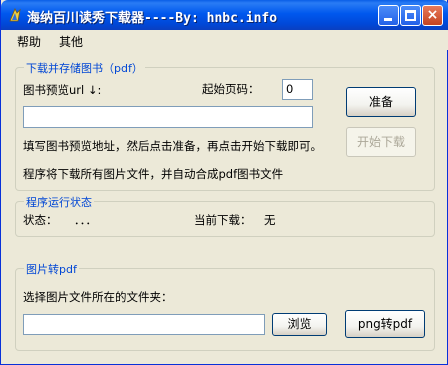 The height and width of the screenshot is (365, 448). I want to click on hint-line-1: 填写图书预览地址，然后点击准备，再点击开始下载即可。, so click(172, 146).